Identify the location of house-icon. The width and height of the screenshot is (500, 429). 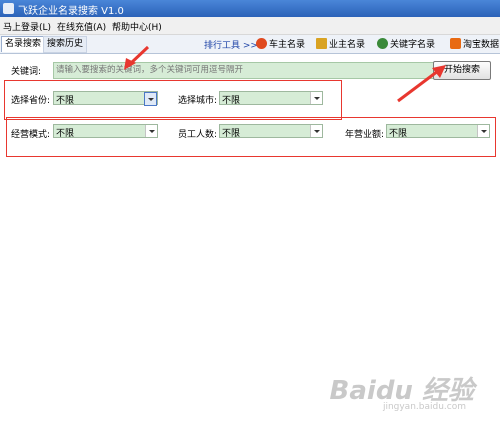
(321, 43).